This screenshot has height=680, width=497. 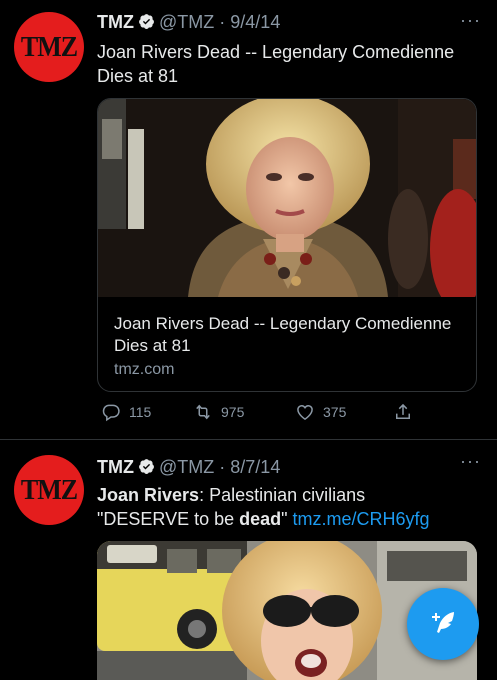 What do you see at coordinates (168, 519) in the screenshot?
I see `tweet-text-quote: "DESERVE to be` at bounding box center [168, 519].